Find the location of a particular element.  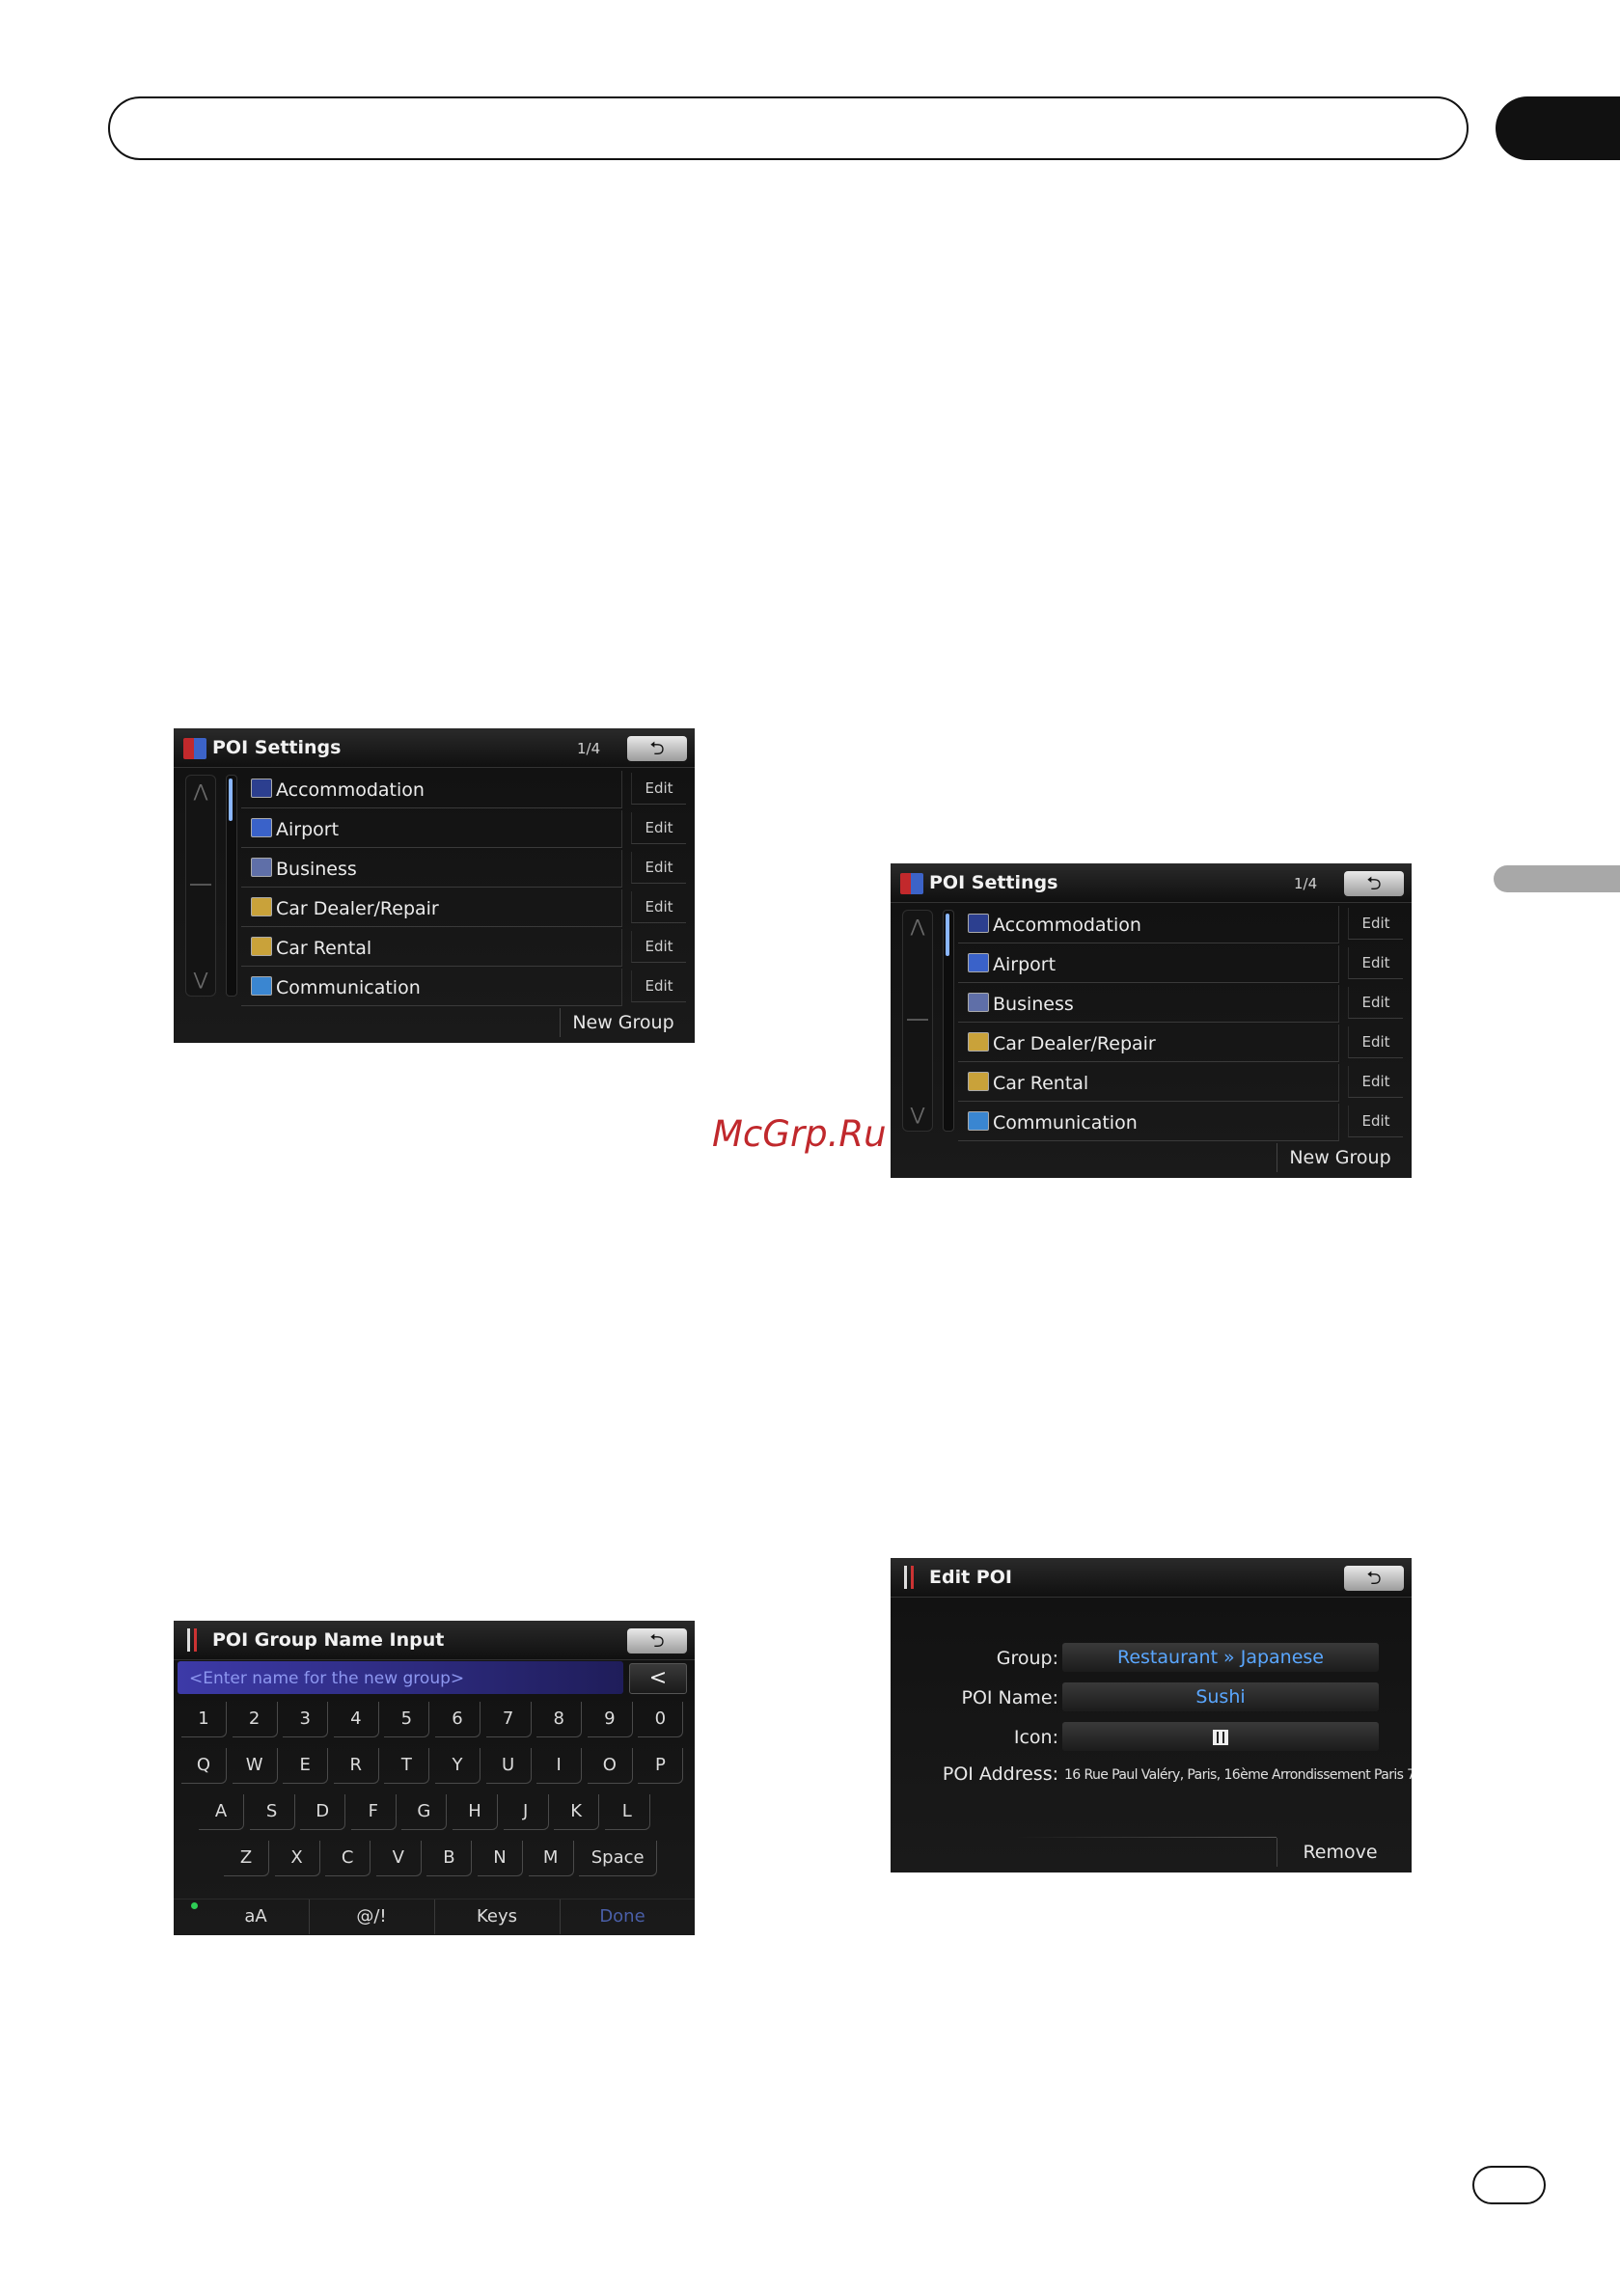

key-1: 1 is located at coordinates (204, 1719).